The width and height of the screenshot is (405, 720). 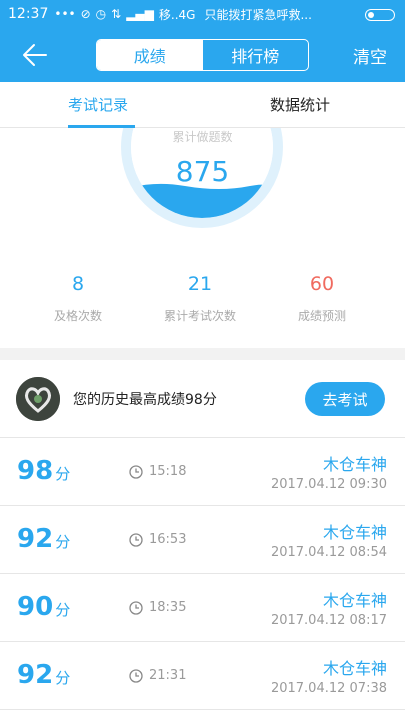 What do you see at coordinates (145, 400) in the screenshot?
I see `best-score-text: 您的历史最高成绩98分` at bounding box center [145, 400].